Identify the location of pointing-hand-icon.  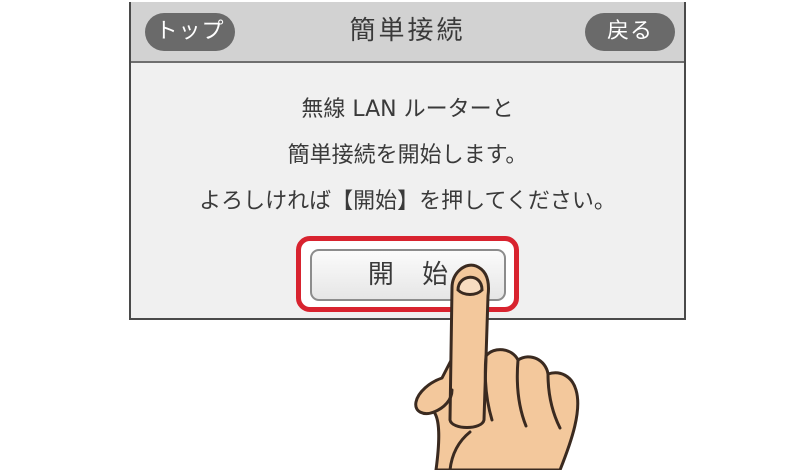
(497, 366).